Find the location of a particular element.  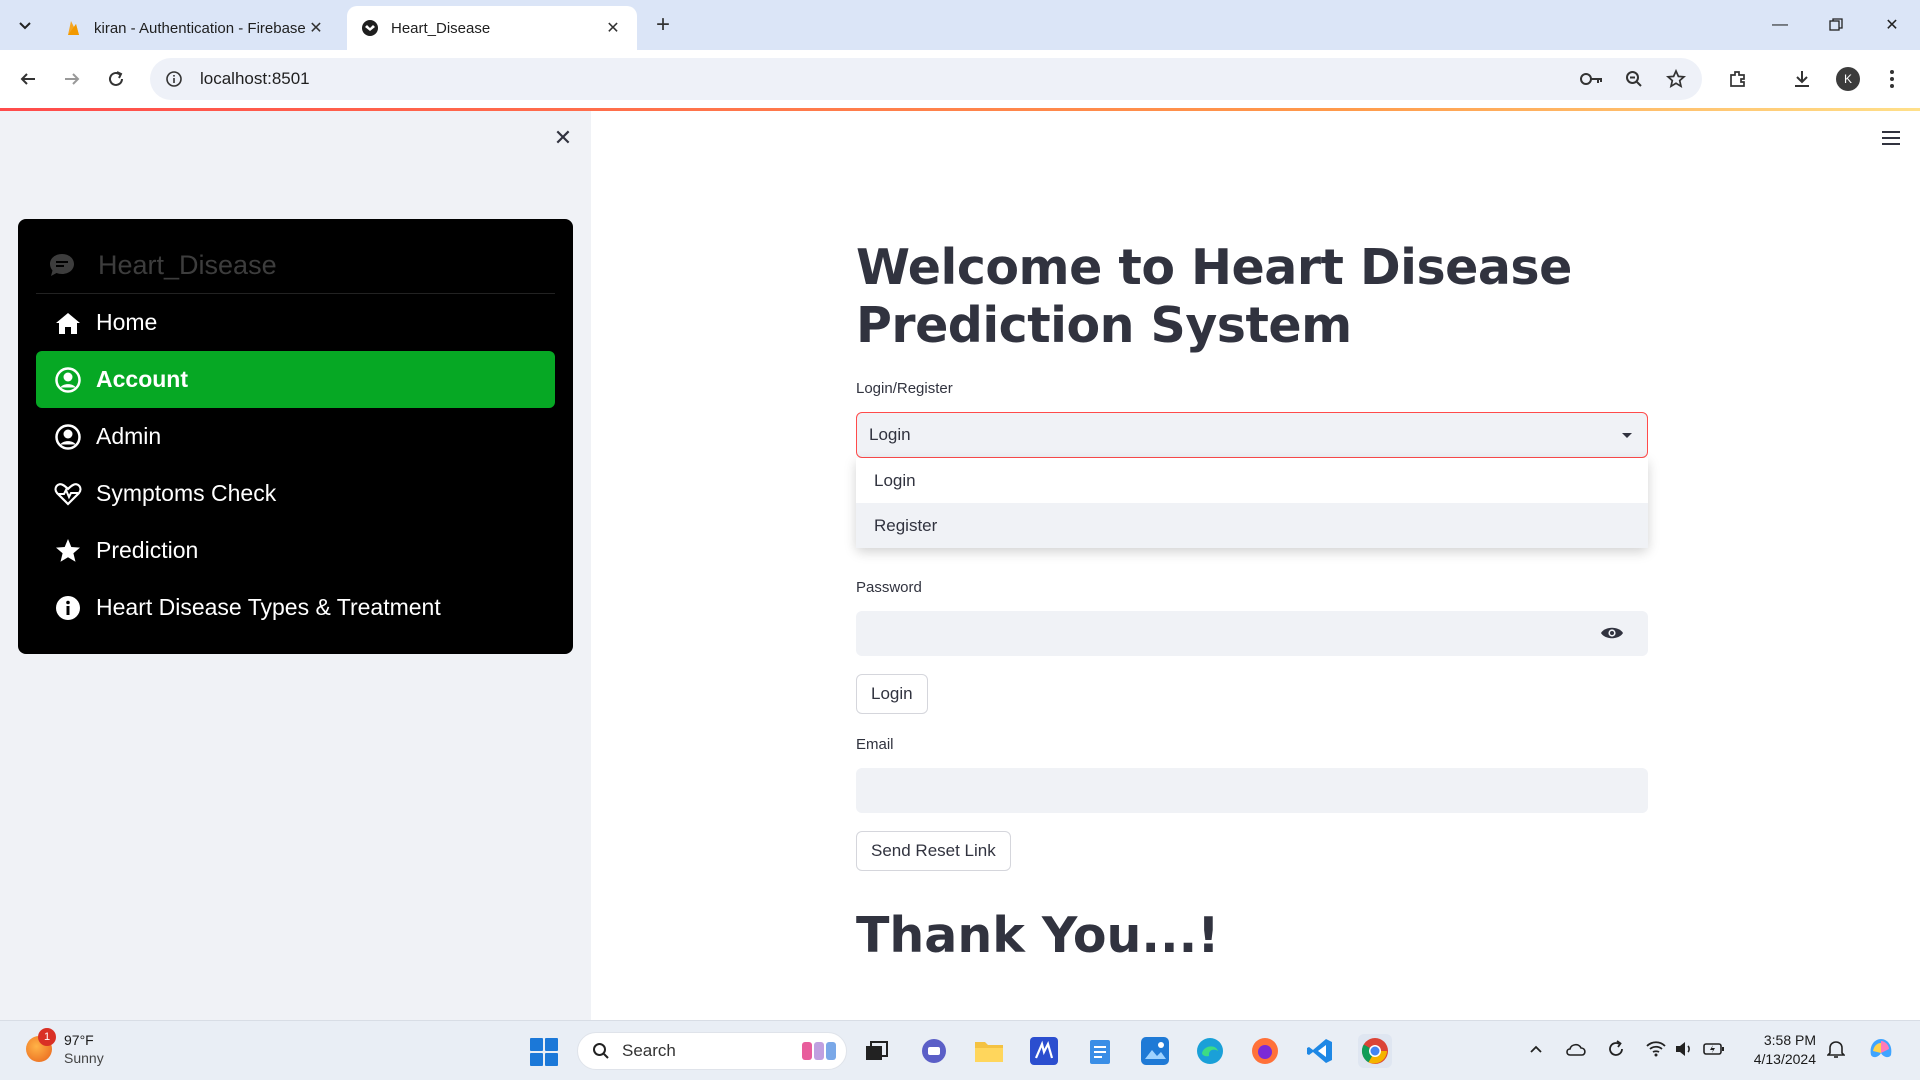

weather-widget: 1 97°F Sunny is located at coordinates (65, 1047).